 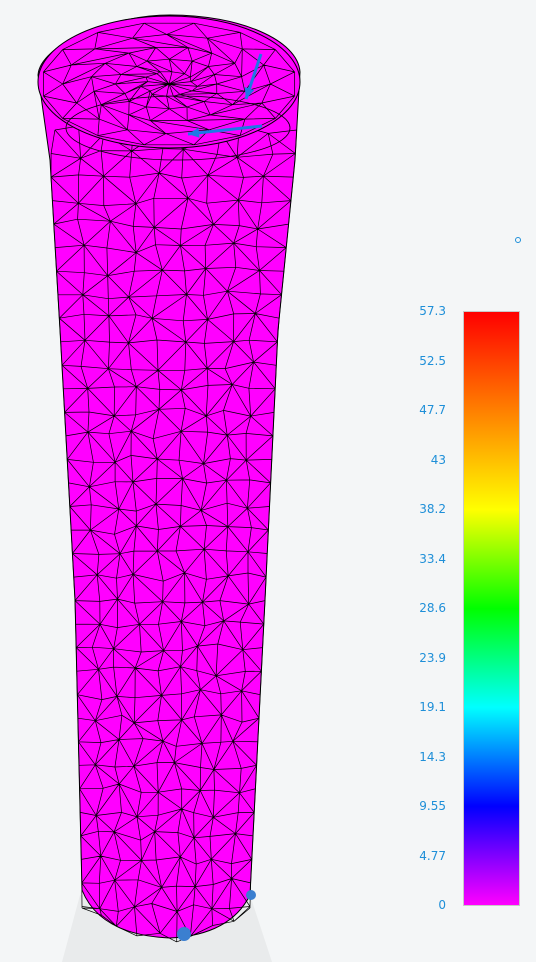 What do you see at coordinates (251, 895) in the screenshot?
I see `support-marker-right` at bounding box center [251, 895].